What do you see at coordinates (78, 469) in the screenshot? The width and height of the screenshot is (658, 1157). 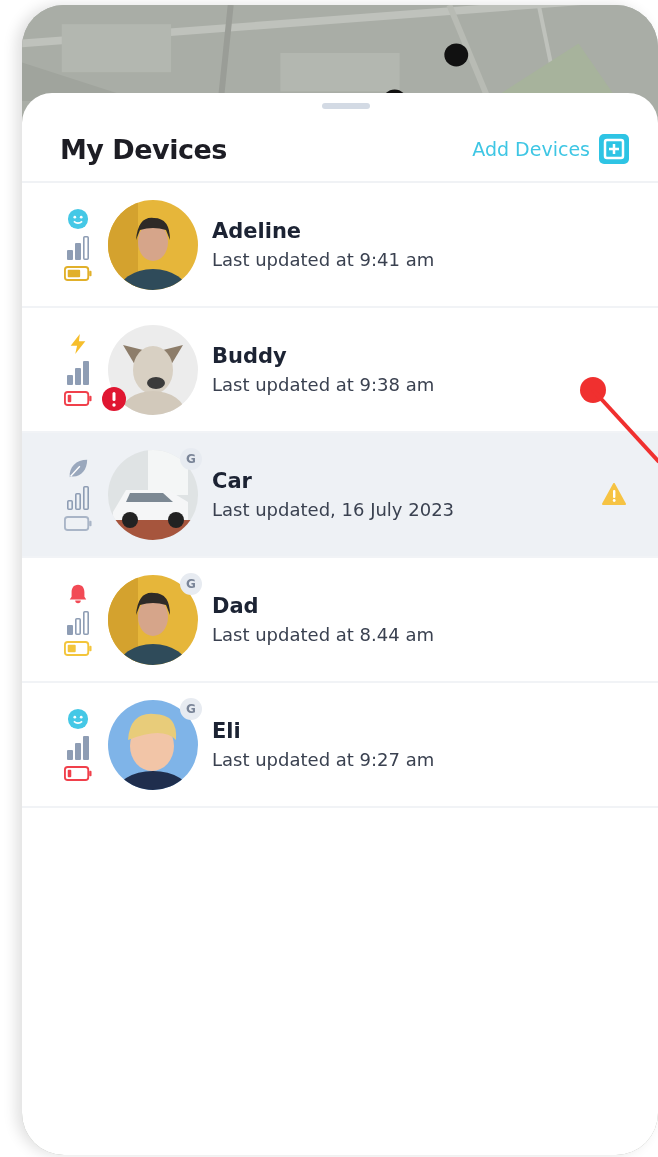 I see `leaf-icon` at bounding box center [78, 469].